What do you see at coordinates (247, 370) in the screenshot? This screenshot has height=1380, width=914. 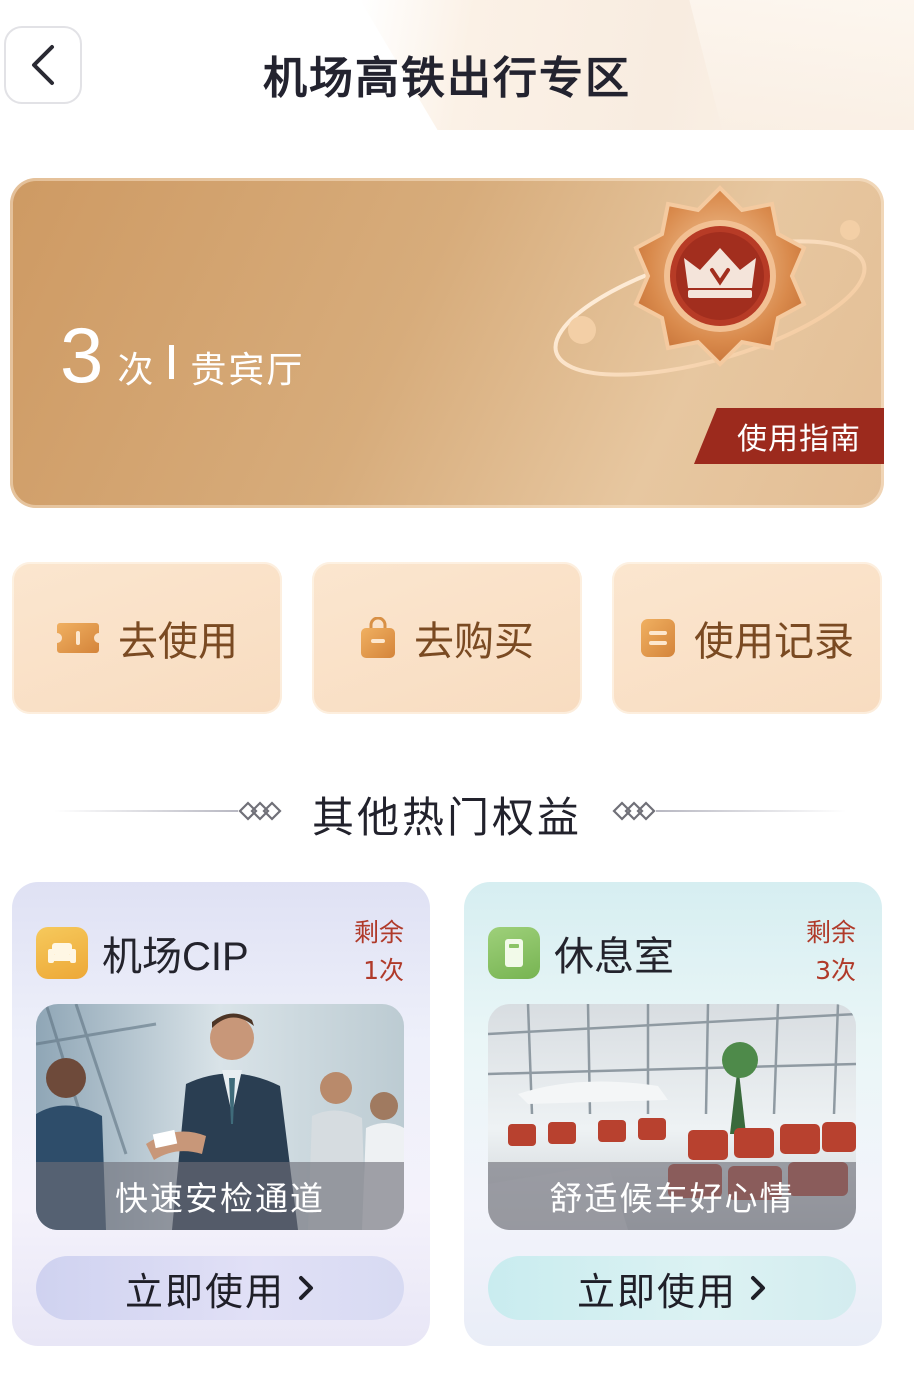 I see `quota-type: 贵宾厅` at bounding box center [247, 370].